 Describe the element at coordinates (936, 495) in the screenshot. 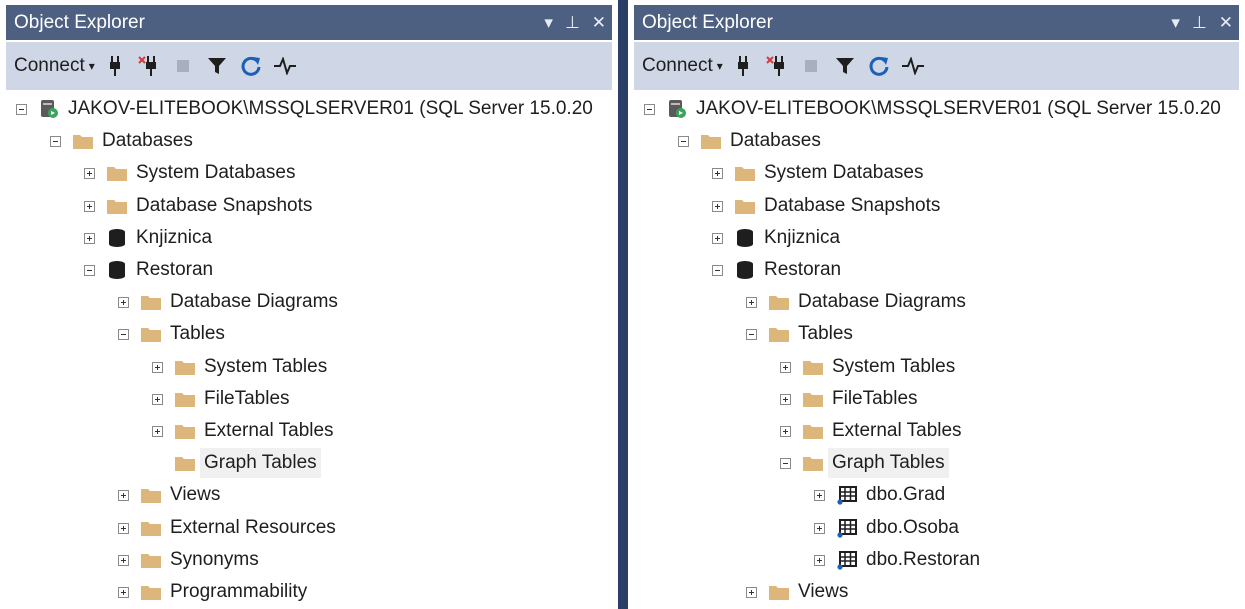

I see `tree-node: dbo.Grad` at that location.